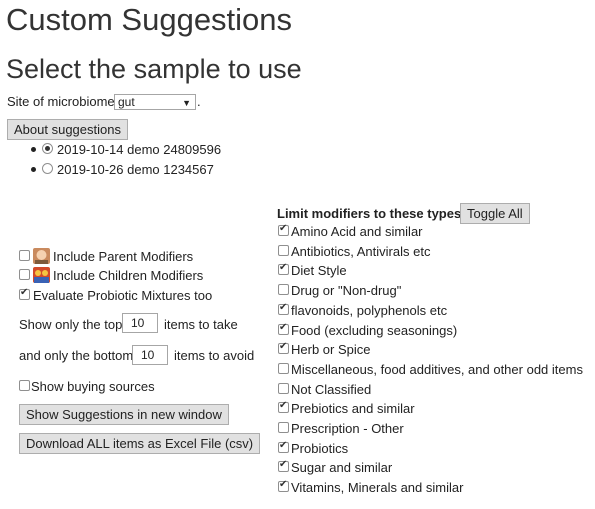  Describe the element at coordinates (149, 19) in the screenshot. I see `page-title: Custom Suggestions` at that location.